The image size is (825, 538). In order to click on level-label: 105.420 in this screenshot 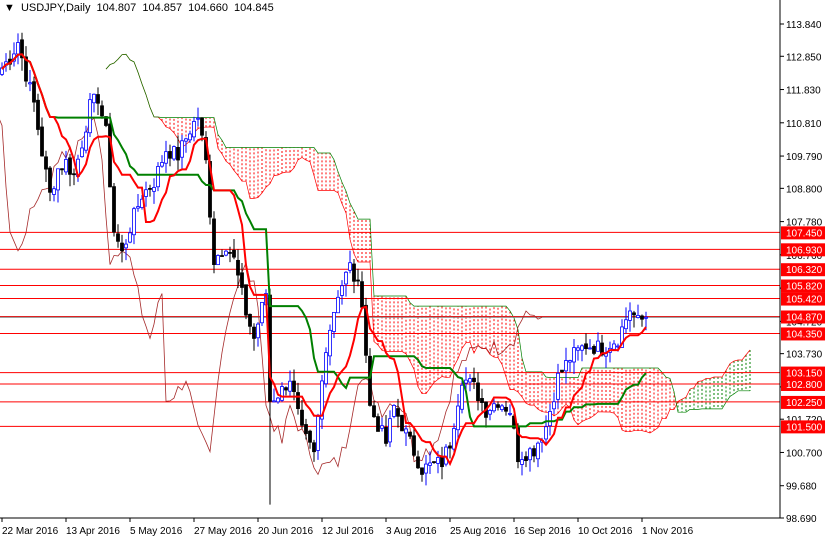, I will do `click(804, 300)`.